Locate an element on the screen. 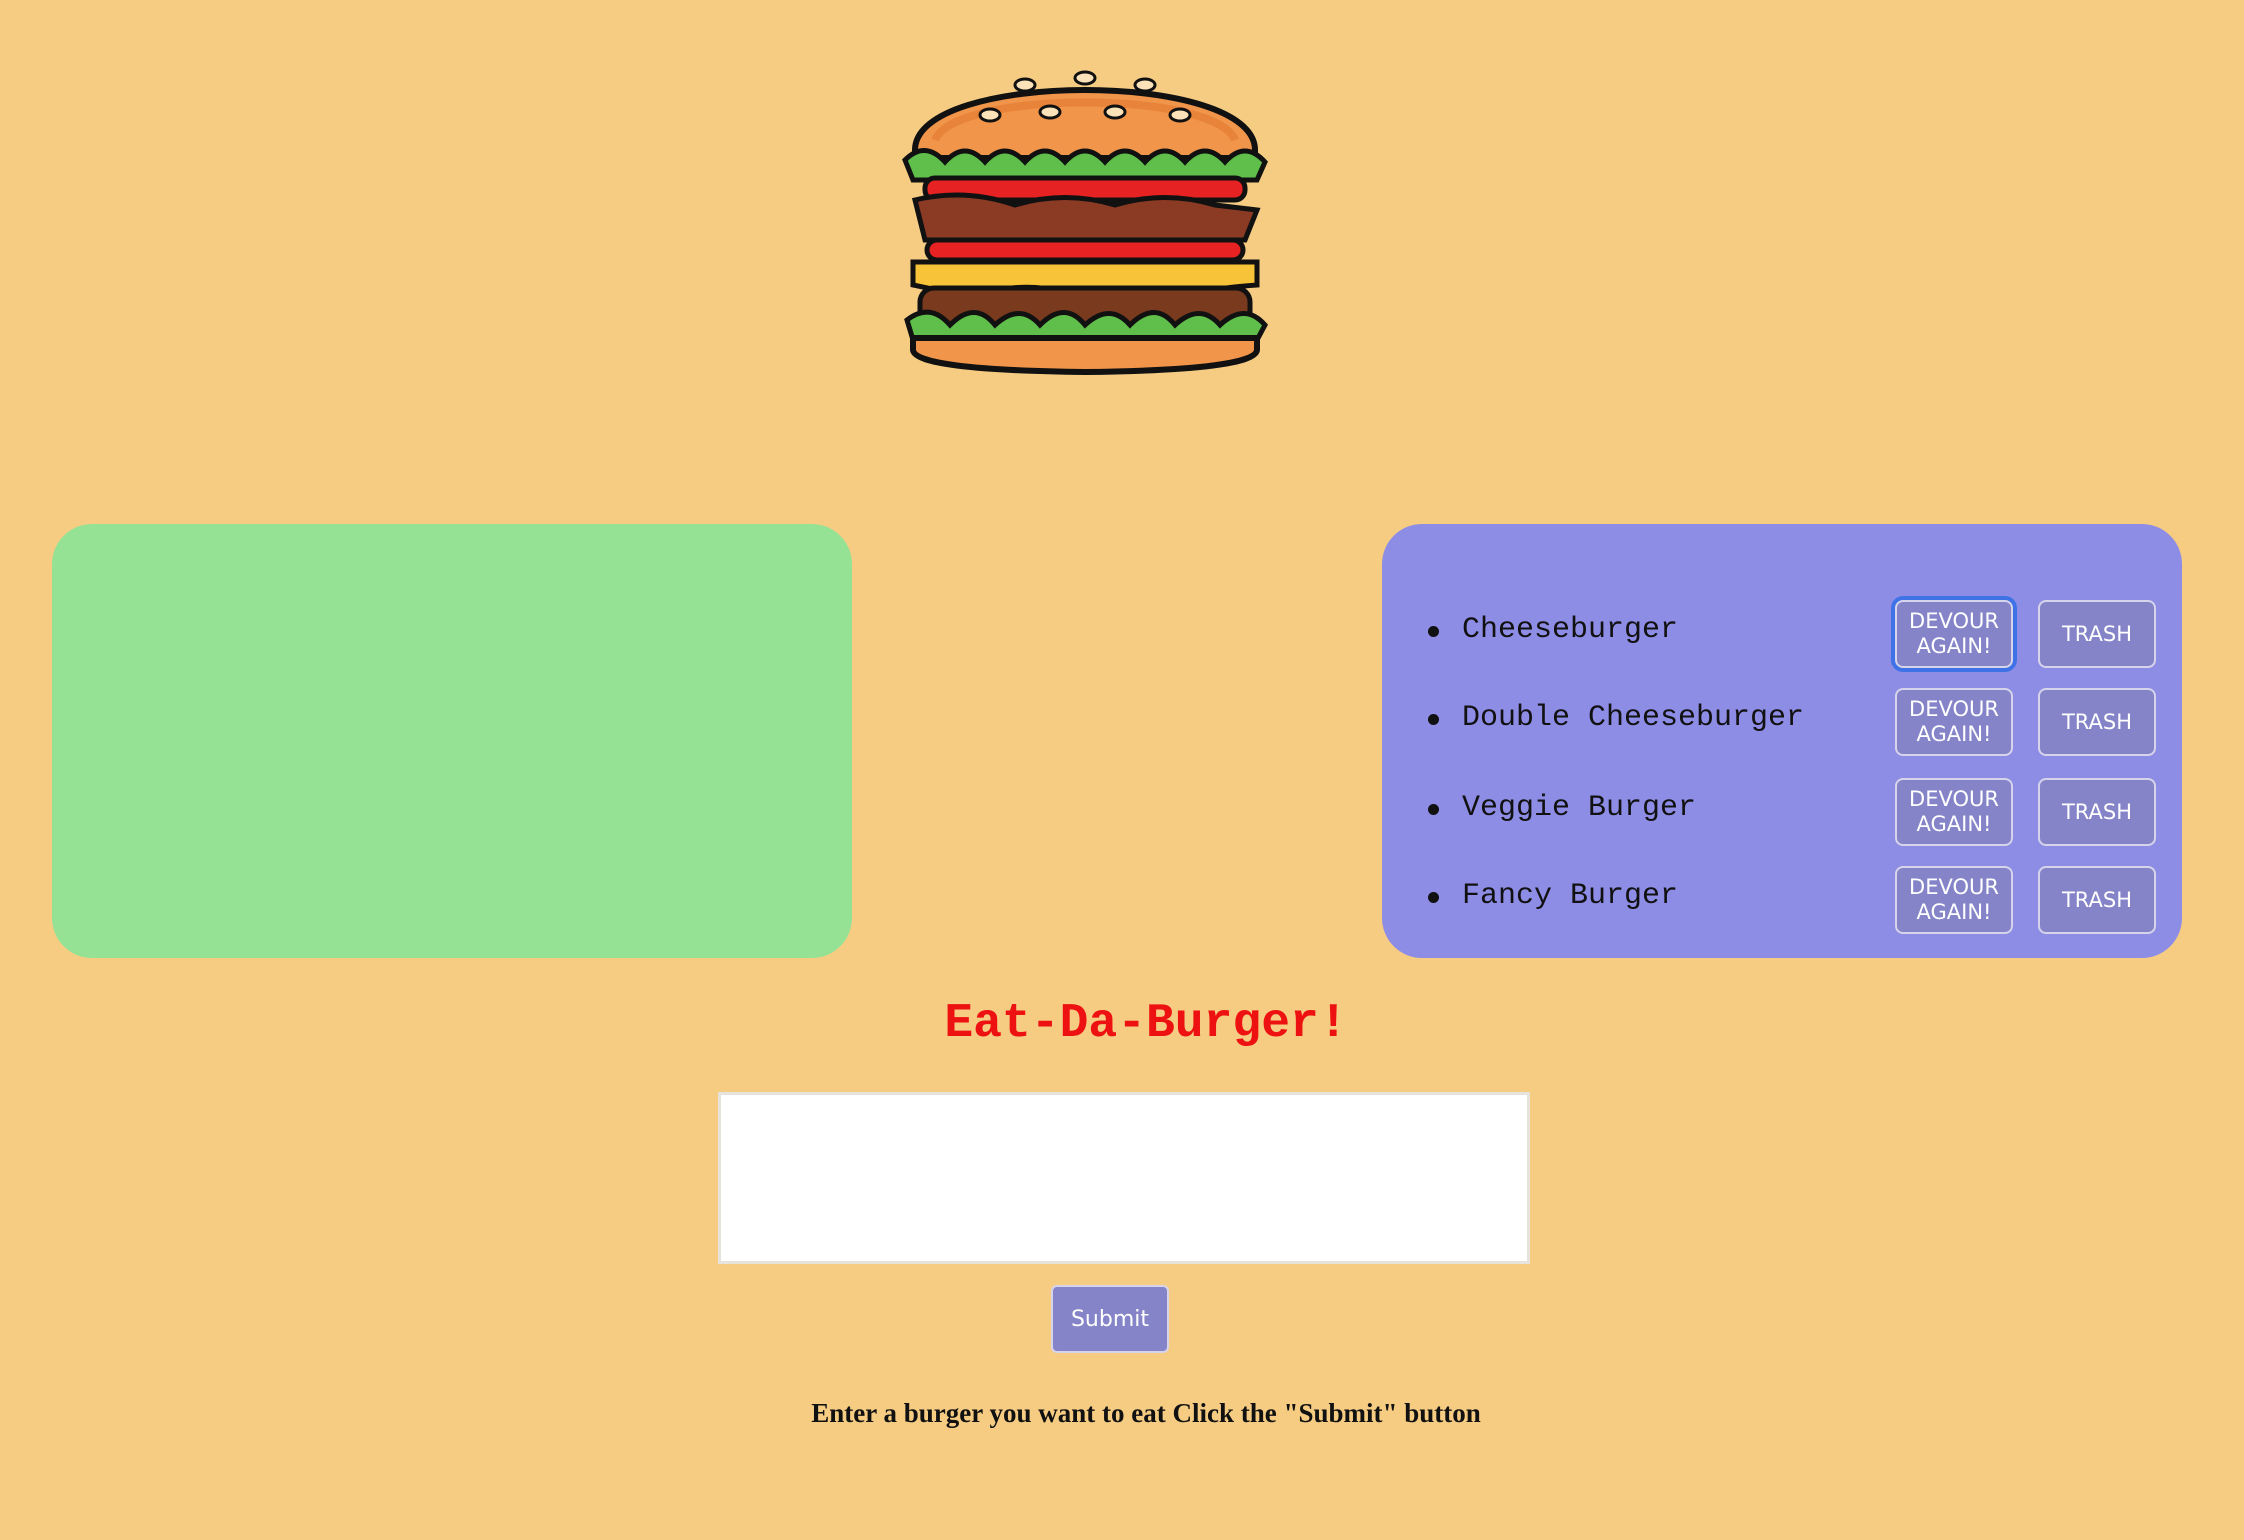 This screenshot has height=1540, width=2244. burger-name: Double Cheeseburger is located at coordinates (1633, 718).